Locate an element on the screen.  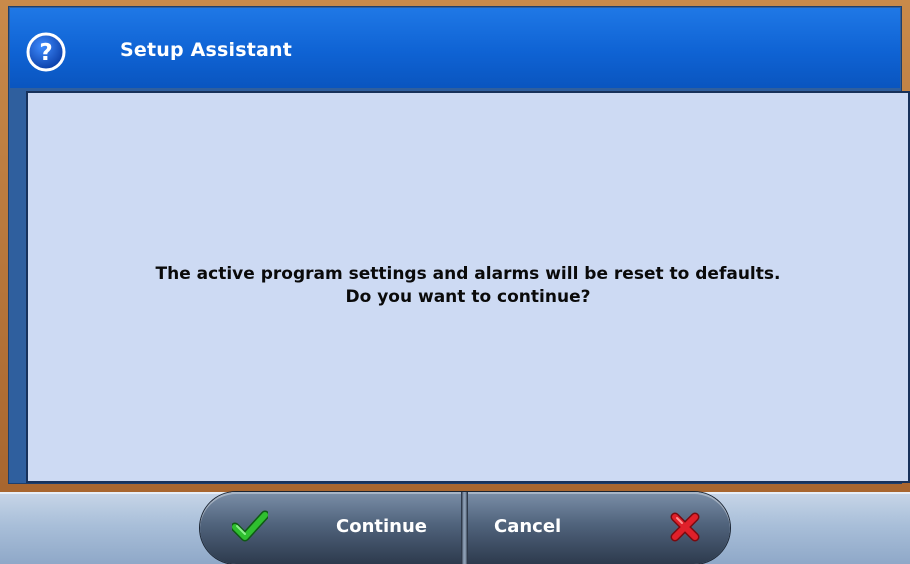
x-icon is located at coordinates (685, 527).